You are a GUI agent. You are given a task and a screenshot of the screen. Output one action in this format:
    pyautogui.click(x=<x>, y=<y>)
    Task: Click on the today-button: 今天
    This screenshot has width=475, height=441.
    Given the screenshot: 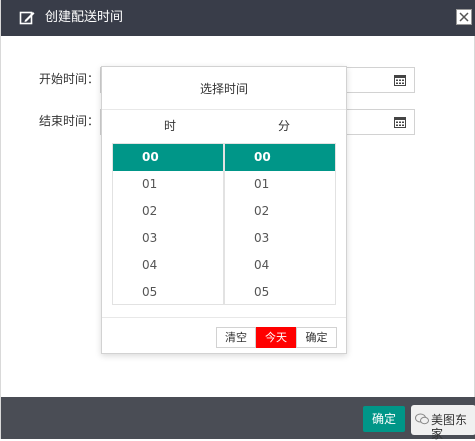 What is the action you would take?
    pyautogui.click(x=276, y=337)
    